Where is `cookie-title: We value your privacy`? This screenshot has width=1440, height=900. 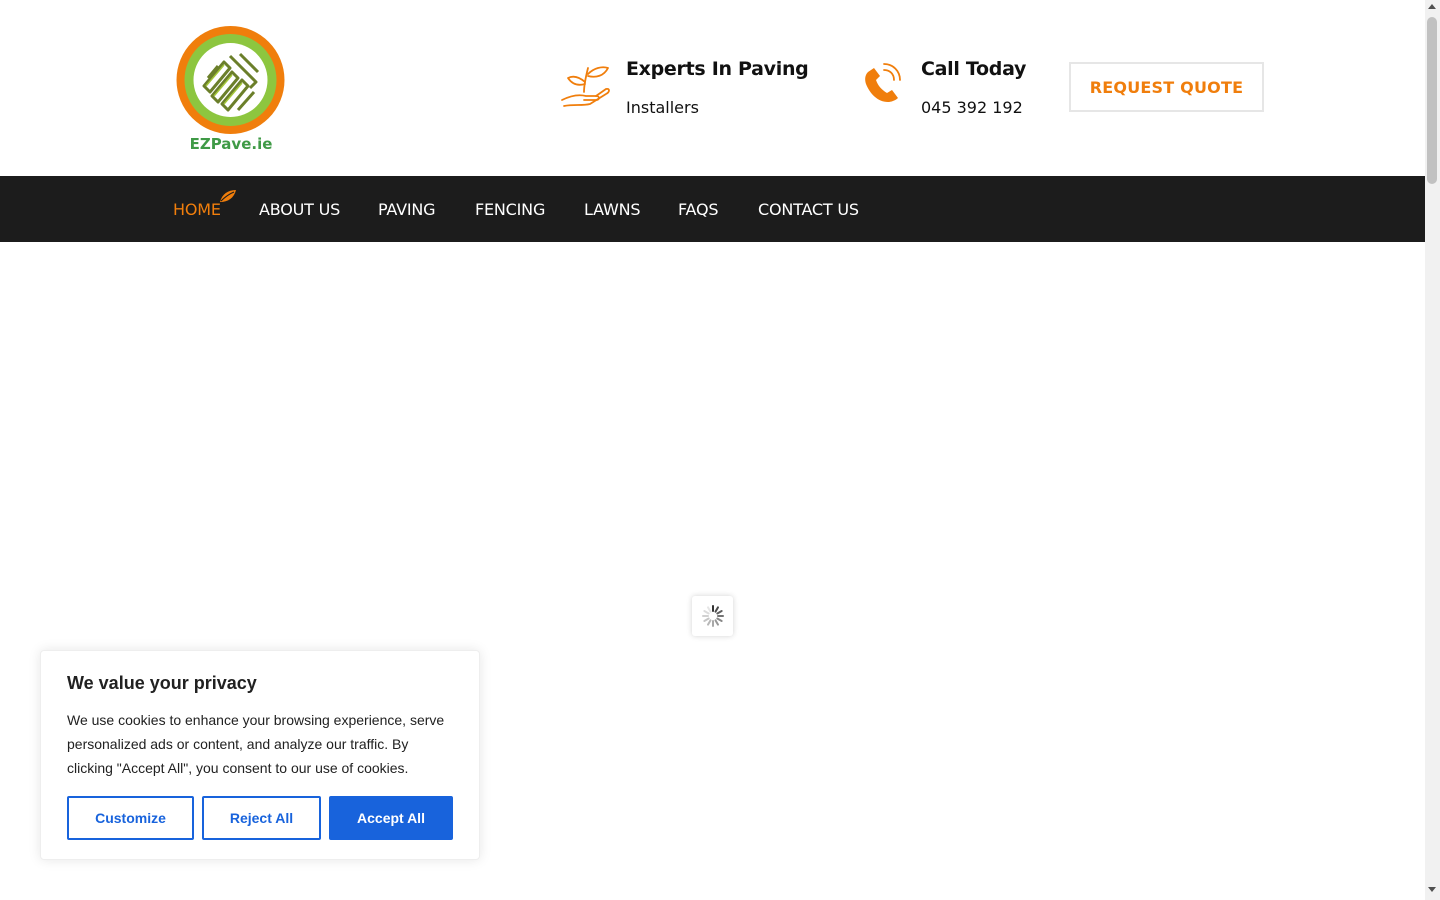 cookie-title: We value your privacy is located at coordinates (162, 683).